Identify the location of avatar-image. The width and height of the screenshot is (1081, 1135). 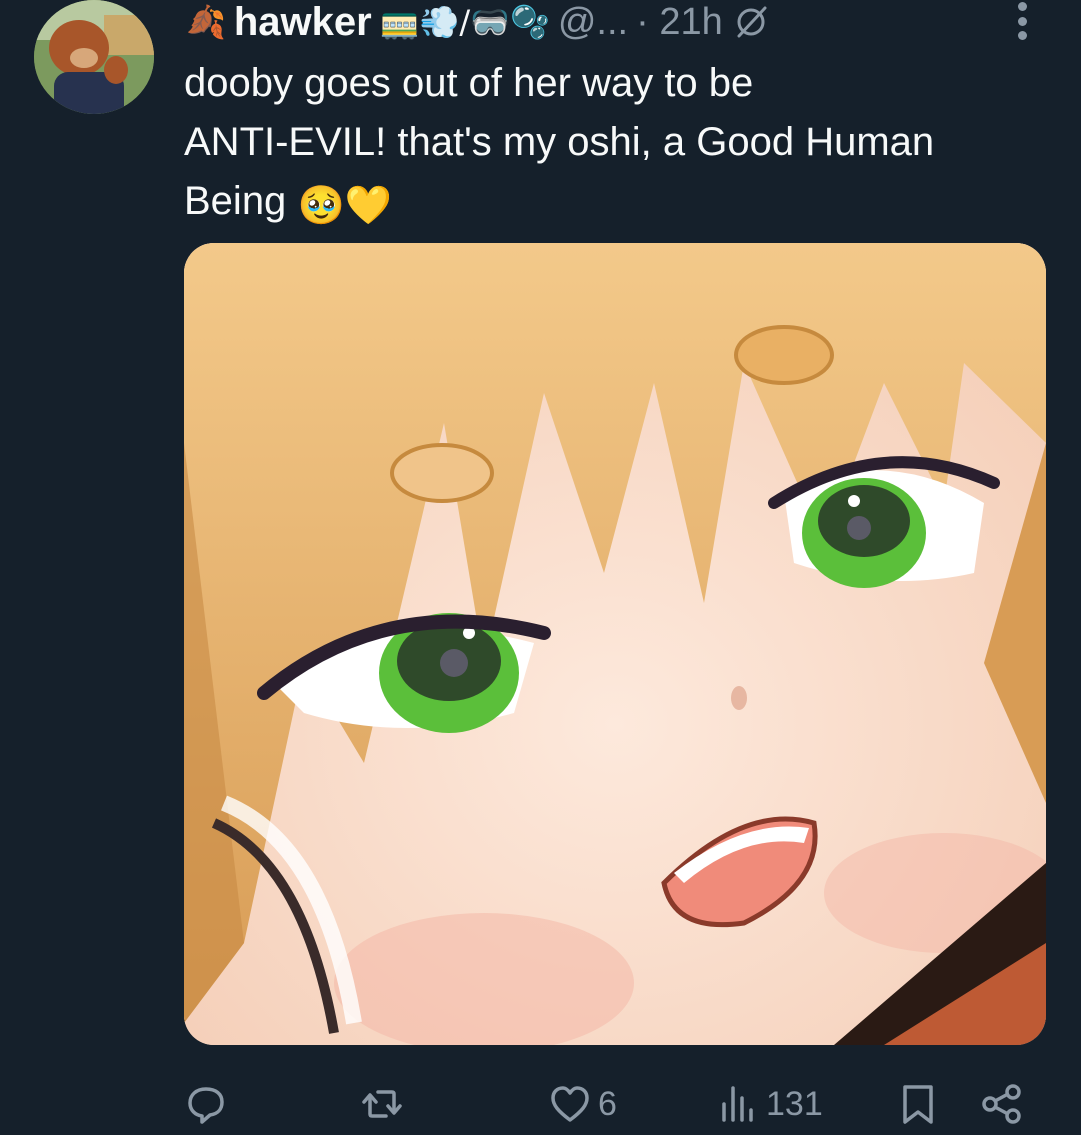
(94, 57).